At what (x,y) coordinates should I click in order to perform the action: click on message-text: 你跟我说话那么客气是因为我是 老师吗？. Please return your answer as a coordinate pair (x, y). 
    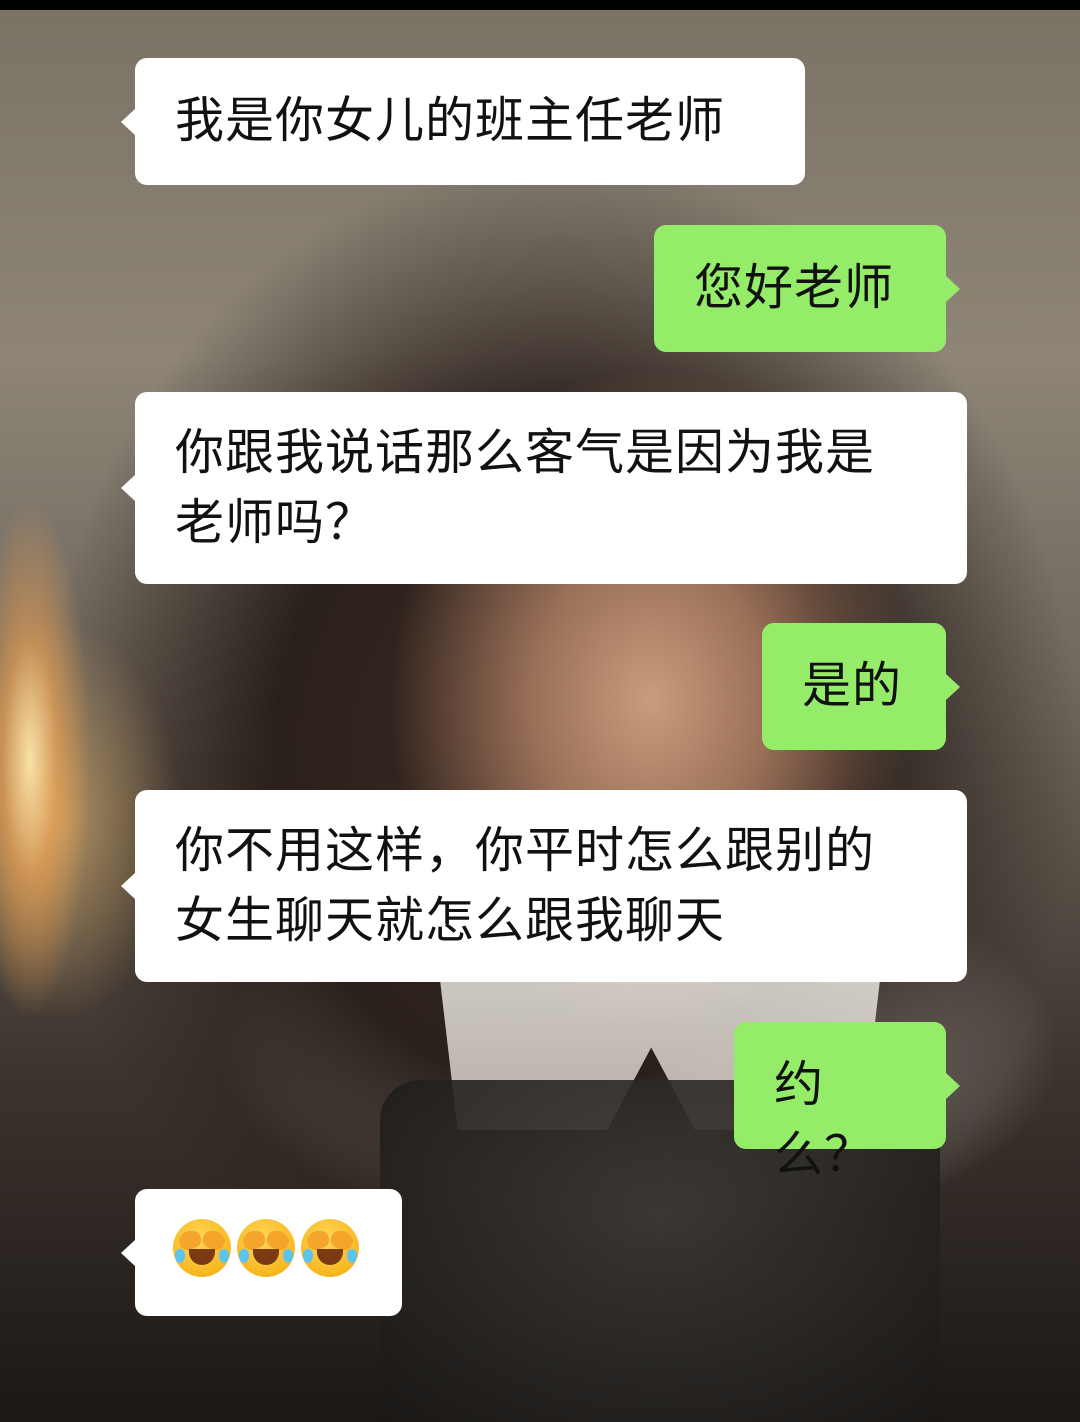
    Looking at the image, I should click on (525, 487).